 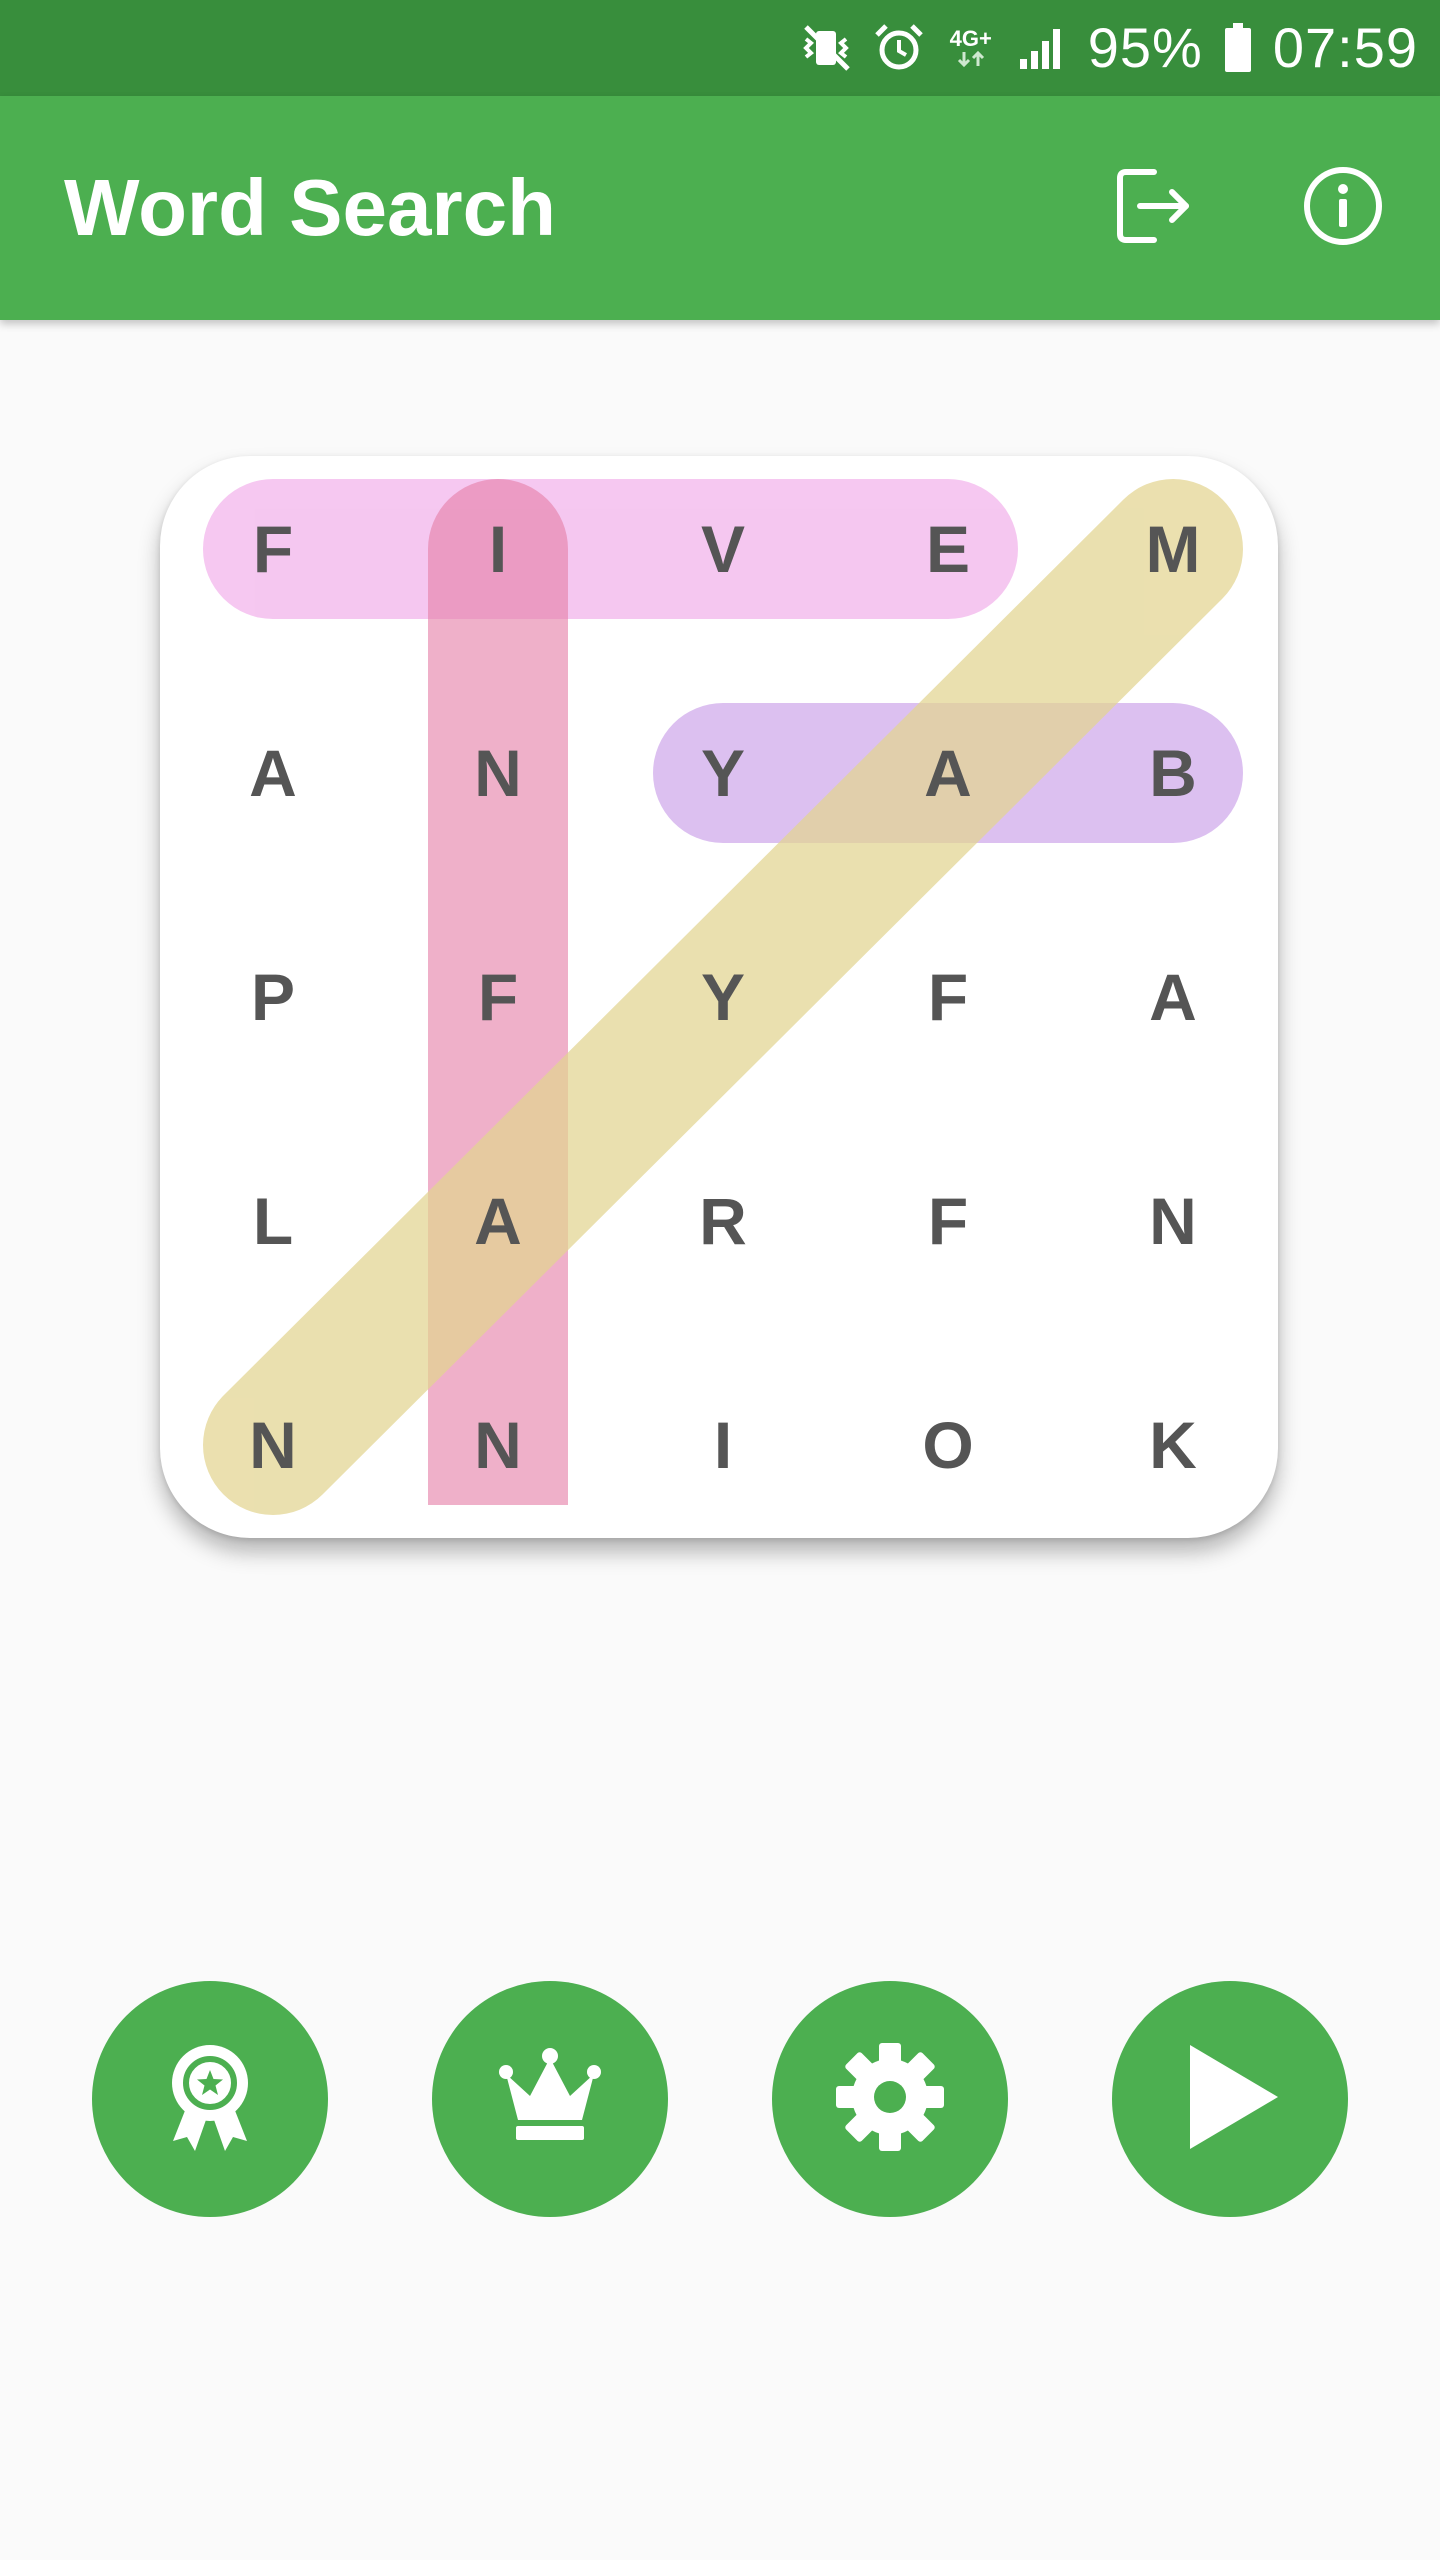 I want to click on alarm-icon, so click(x=899, y=48).